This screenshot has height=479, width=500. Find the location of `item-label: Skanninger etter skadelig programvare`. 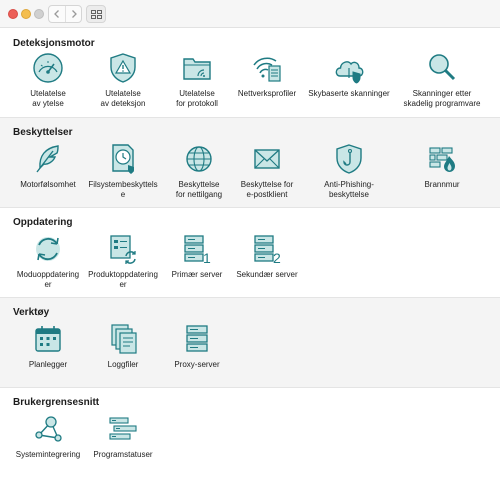

item-label: Skanninger etter skadelig programvare is located at coordinates (442, 98).